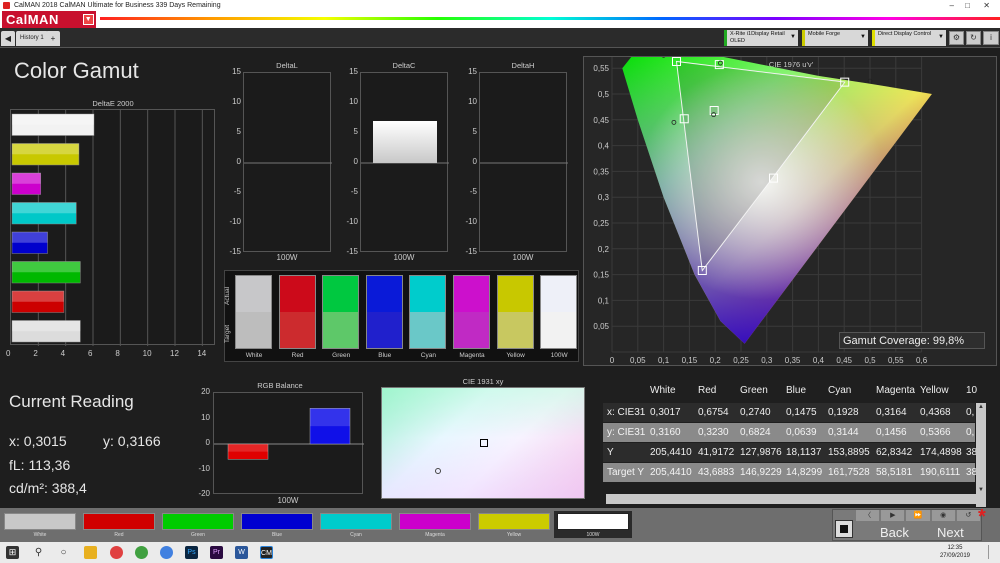 The width and height of the screenshot is (1000, 563). What do you see at coordinates (796, 390) in the screenshot?
I see `table-header: Blue` at bounding box center [796, 390].